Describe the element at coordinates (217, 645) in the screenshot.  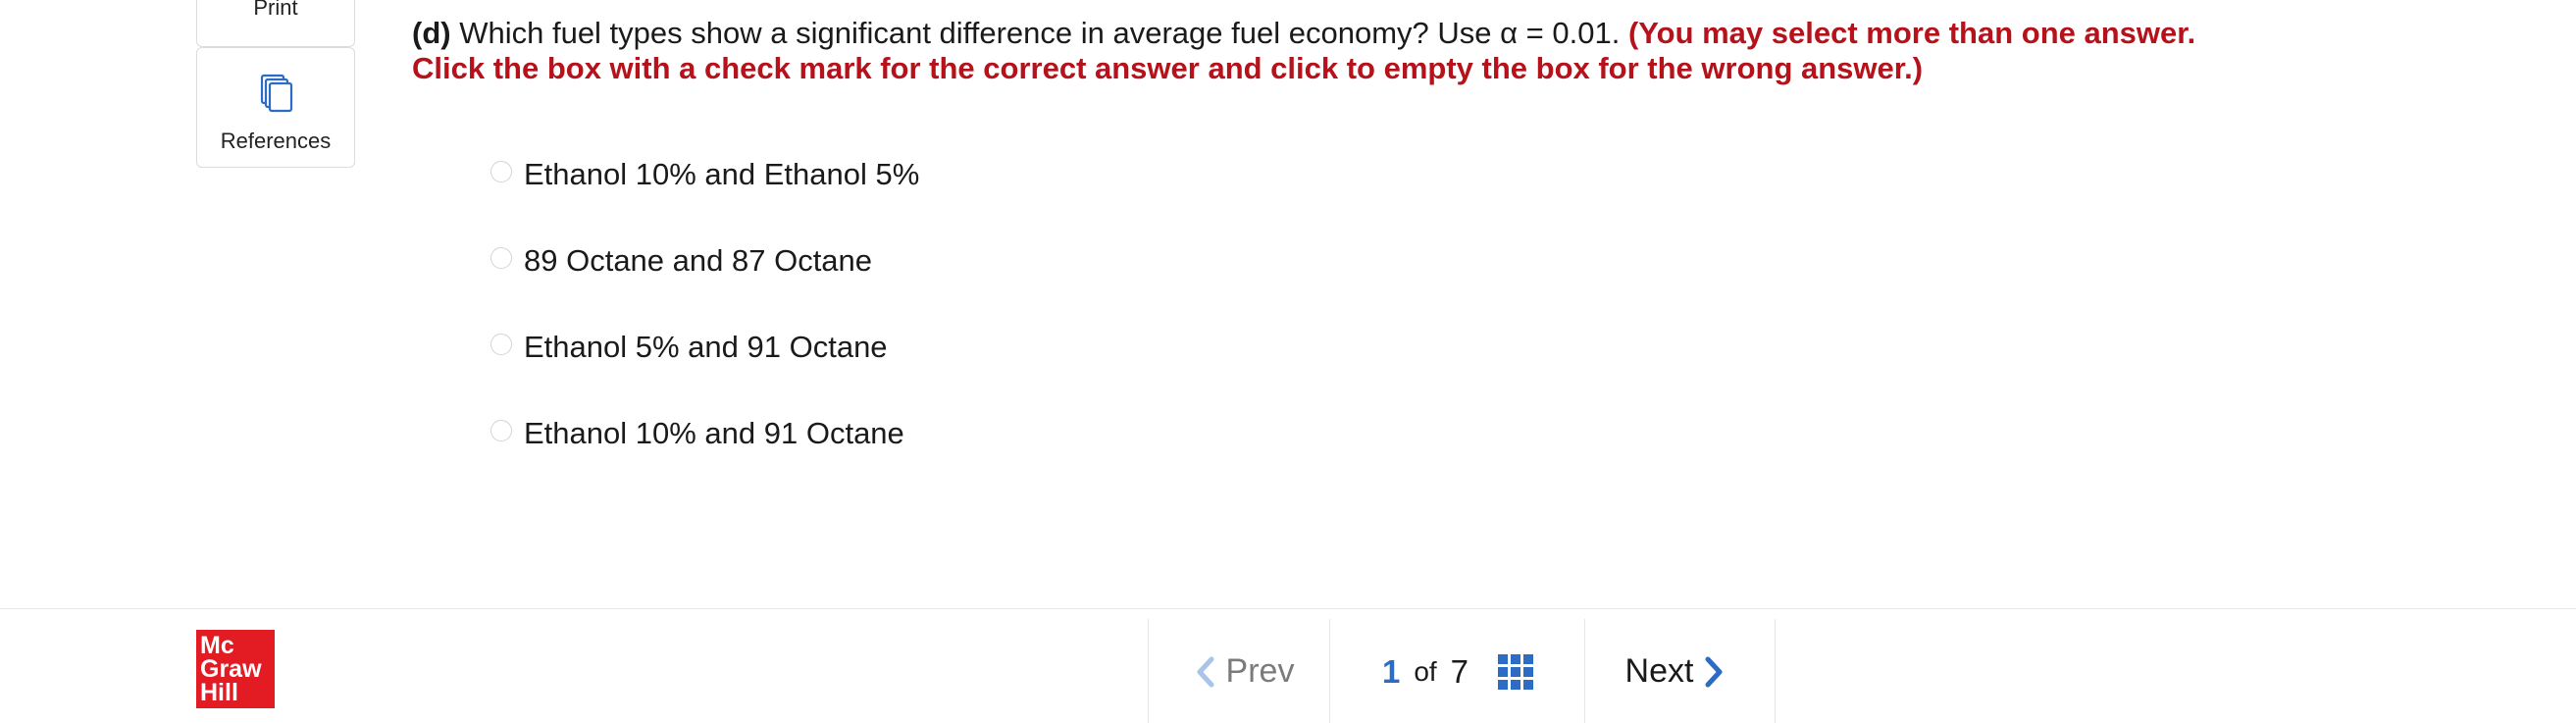
I see `logo-line: Mc` at that location.